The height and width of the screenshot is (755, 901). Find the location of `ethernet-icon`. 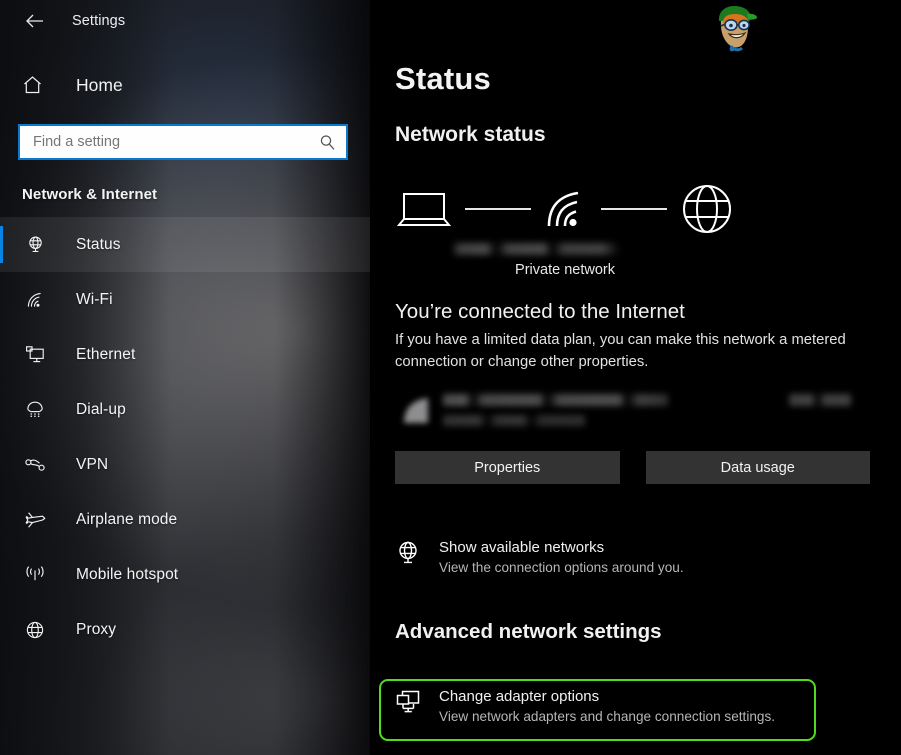

ethernet-icon is located at coordinates (35, 354).